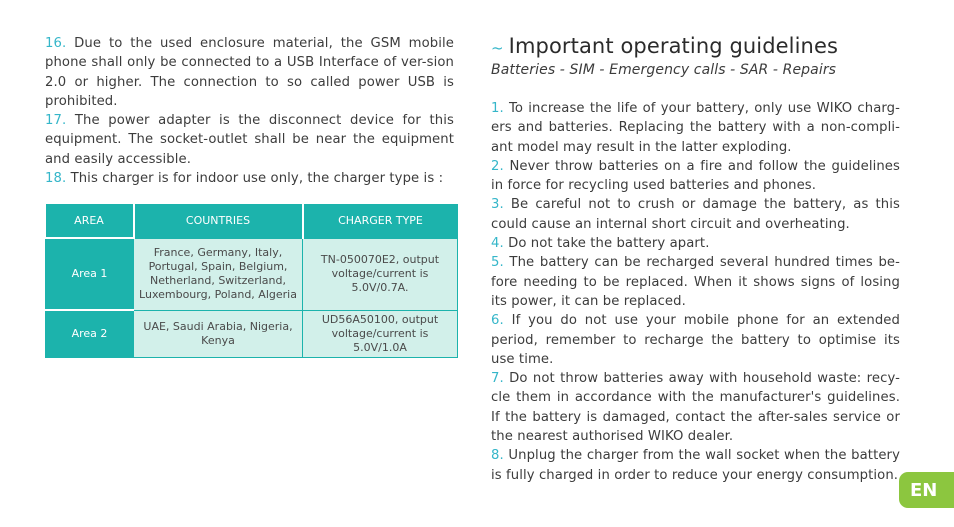 This screenshot has height=527, width=954. Describe the element at coordinates (89, 333) in the screenshot. I see `area-cell: Area 2` at that location.